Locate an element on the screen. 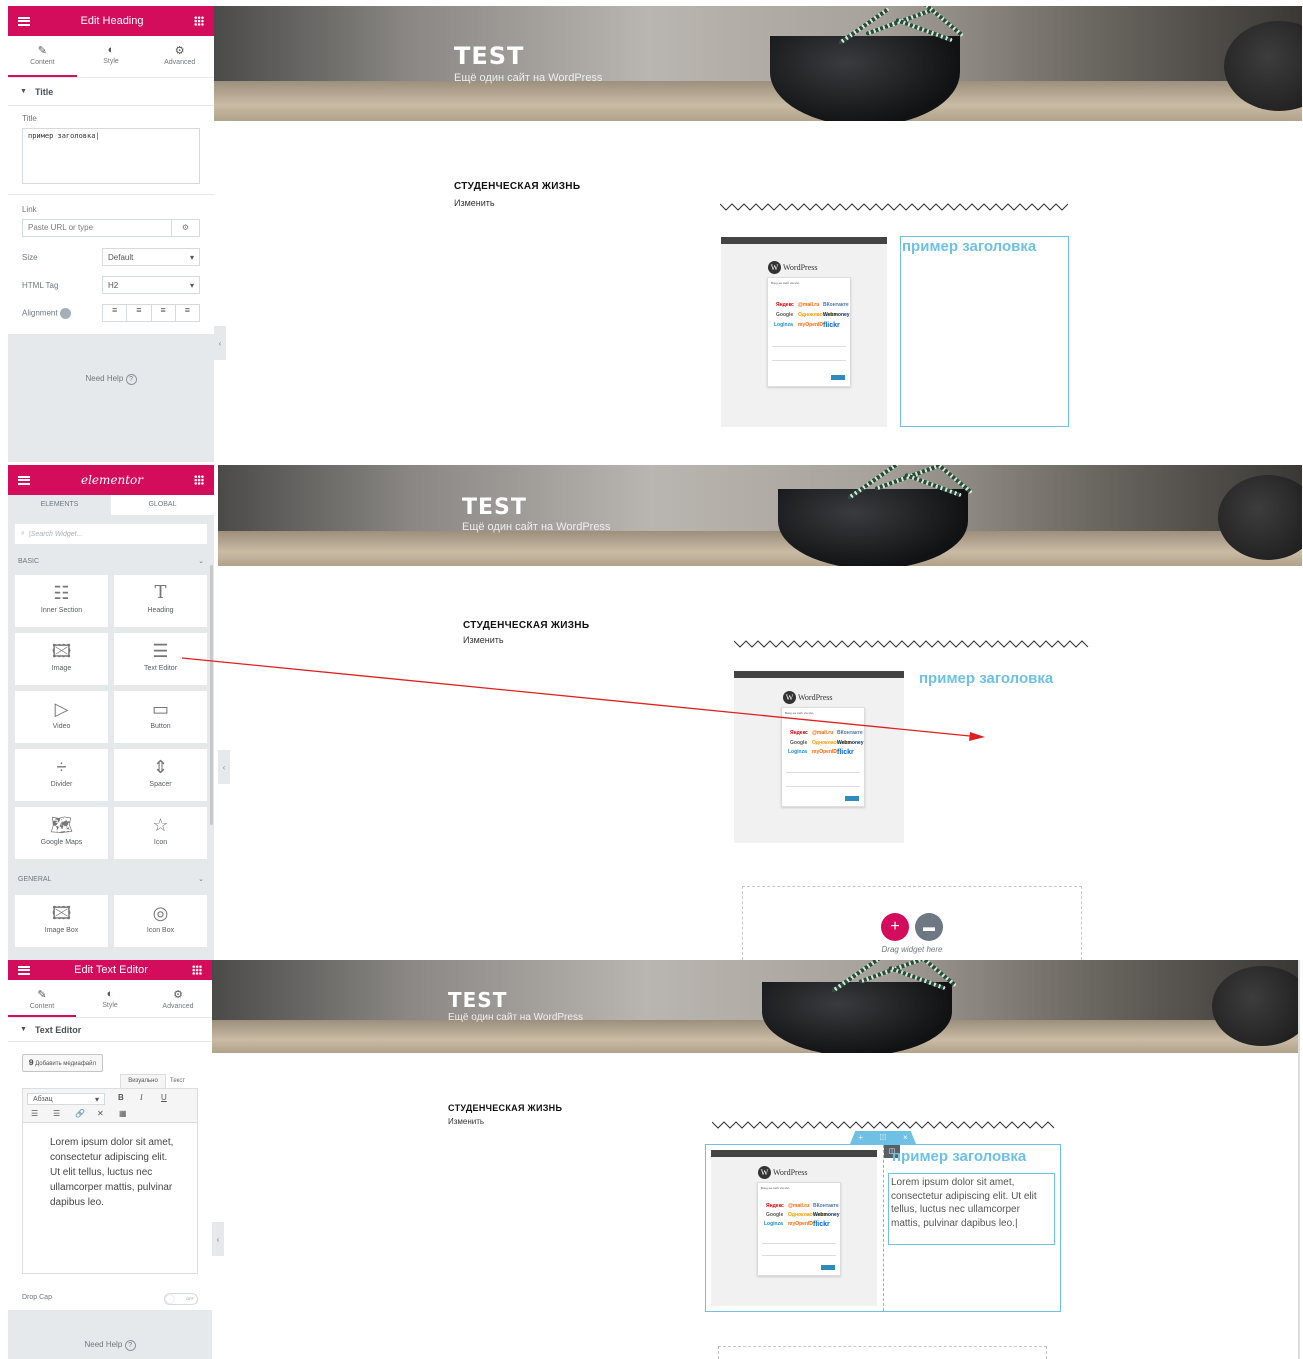  alignment-control: ≡ ≡ ≡ ≡ is located at coordinates (151, 313).